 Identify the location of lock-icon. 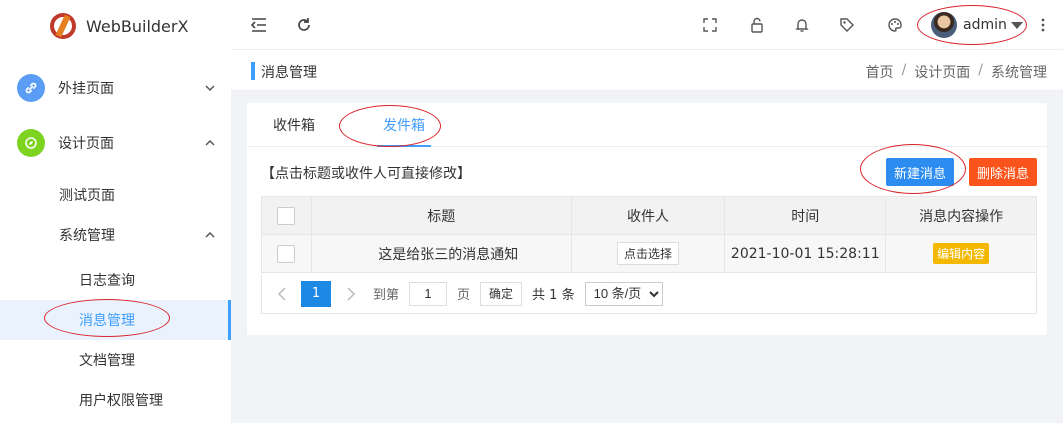
(757, 25).